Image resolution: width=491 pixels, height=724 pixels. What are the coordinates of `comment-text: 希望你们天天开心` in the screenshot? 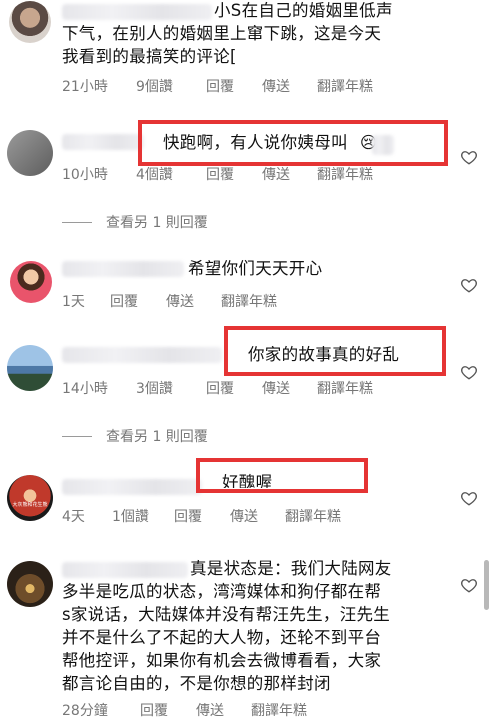 It's located at (255, 268).